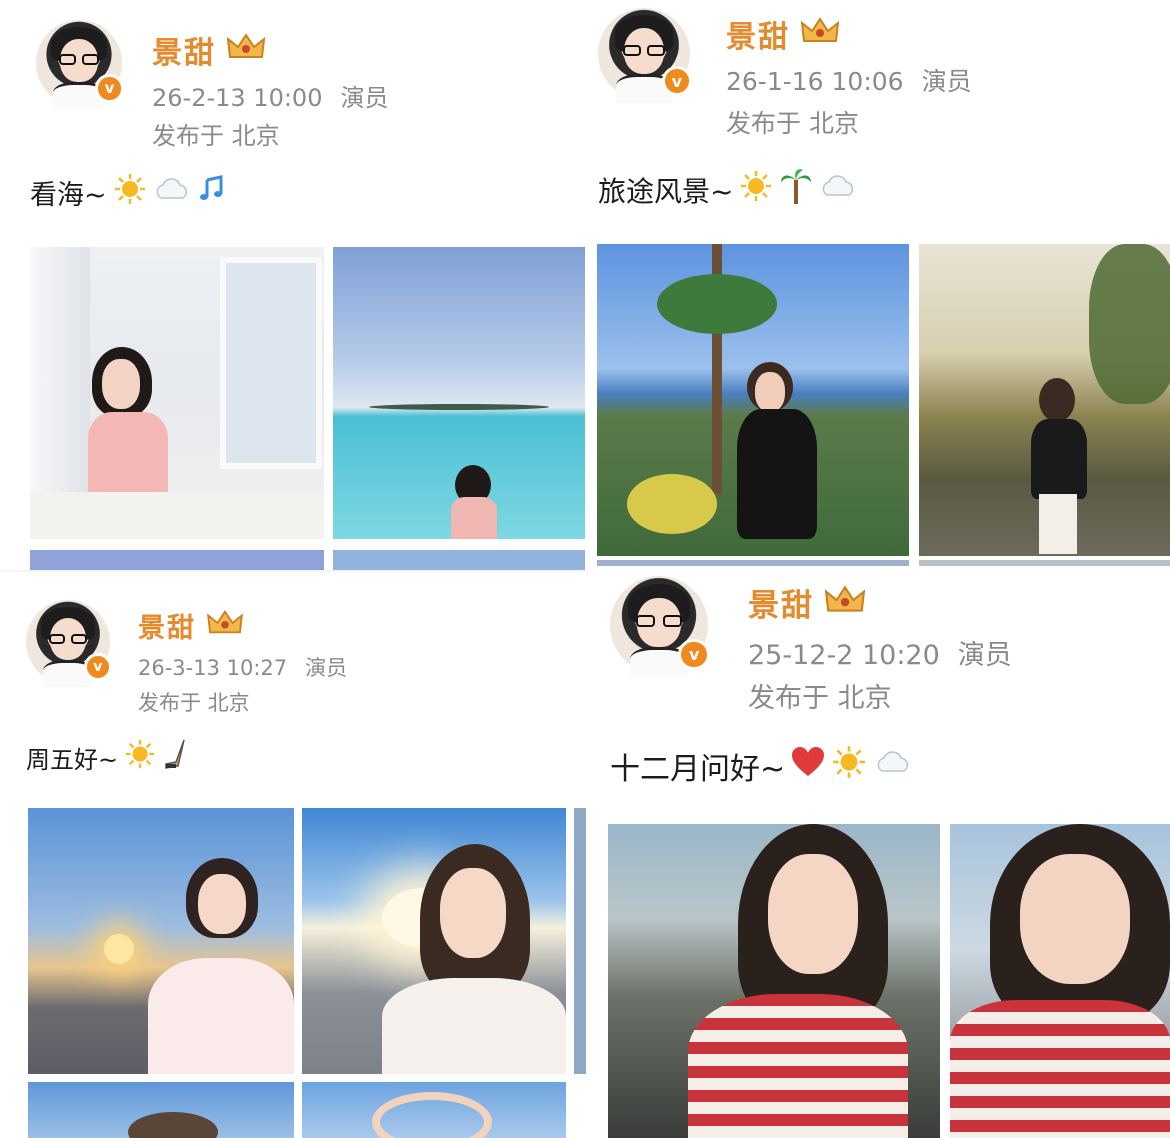 The height and width of the screenshot is (1138, 1170). Describe the element at coordinates (844, 655) in the screenshot. I see `post-date: 25-12-2 10:20` at that location.